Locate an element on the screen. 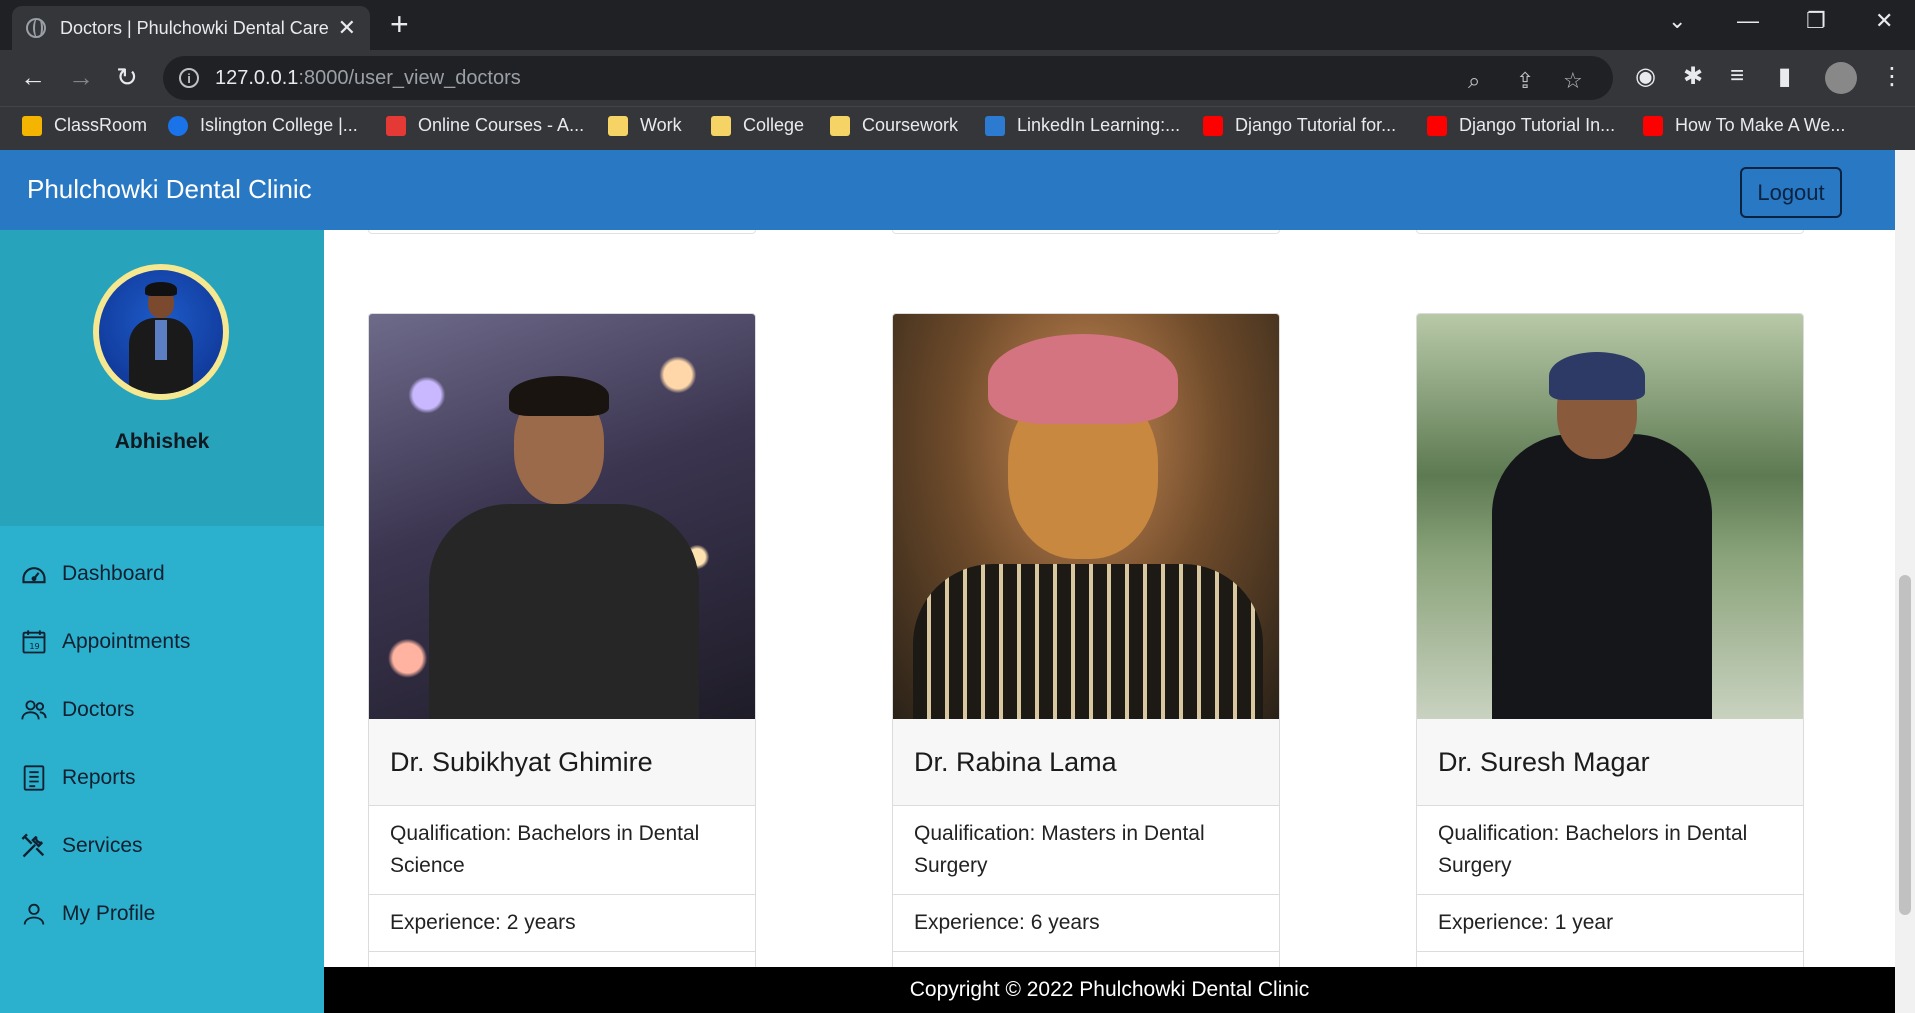  classroom-icon is located at coordinates (32, 125).